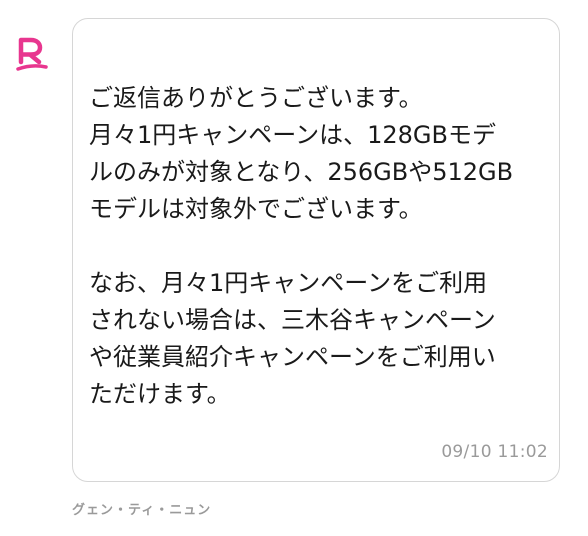 This screenshot has height=536, width=588. What do you see at coordinates (288, 283) in the screenshot?
I see `message-line: なお、月々1円キャンペーンをご利用` at bounding box center [288, 283].